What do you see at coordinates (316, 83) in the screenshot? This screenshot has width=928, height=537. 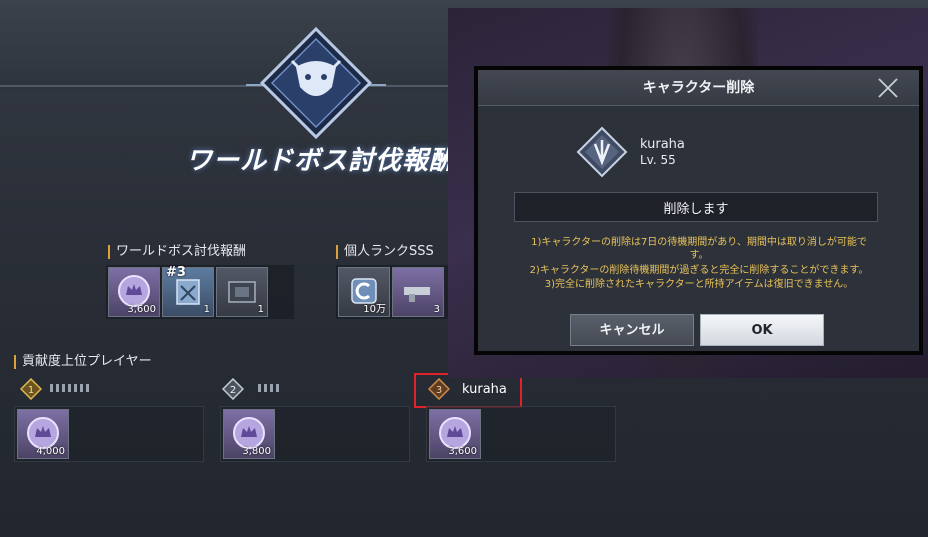 I see `boss-emblem-icon` at bounding box center [316, 83].